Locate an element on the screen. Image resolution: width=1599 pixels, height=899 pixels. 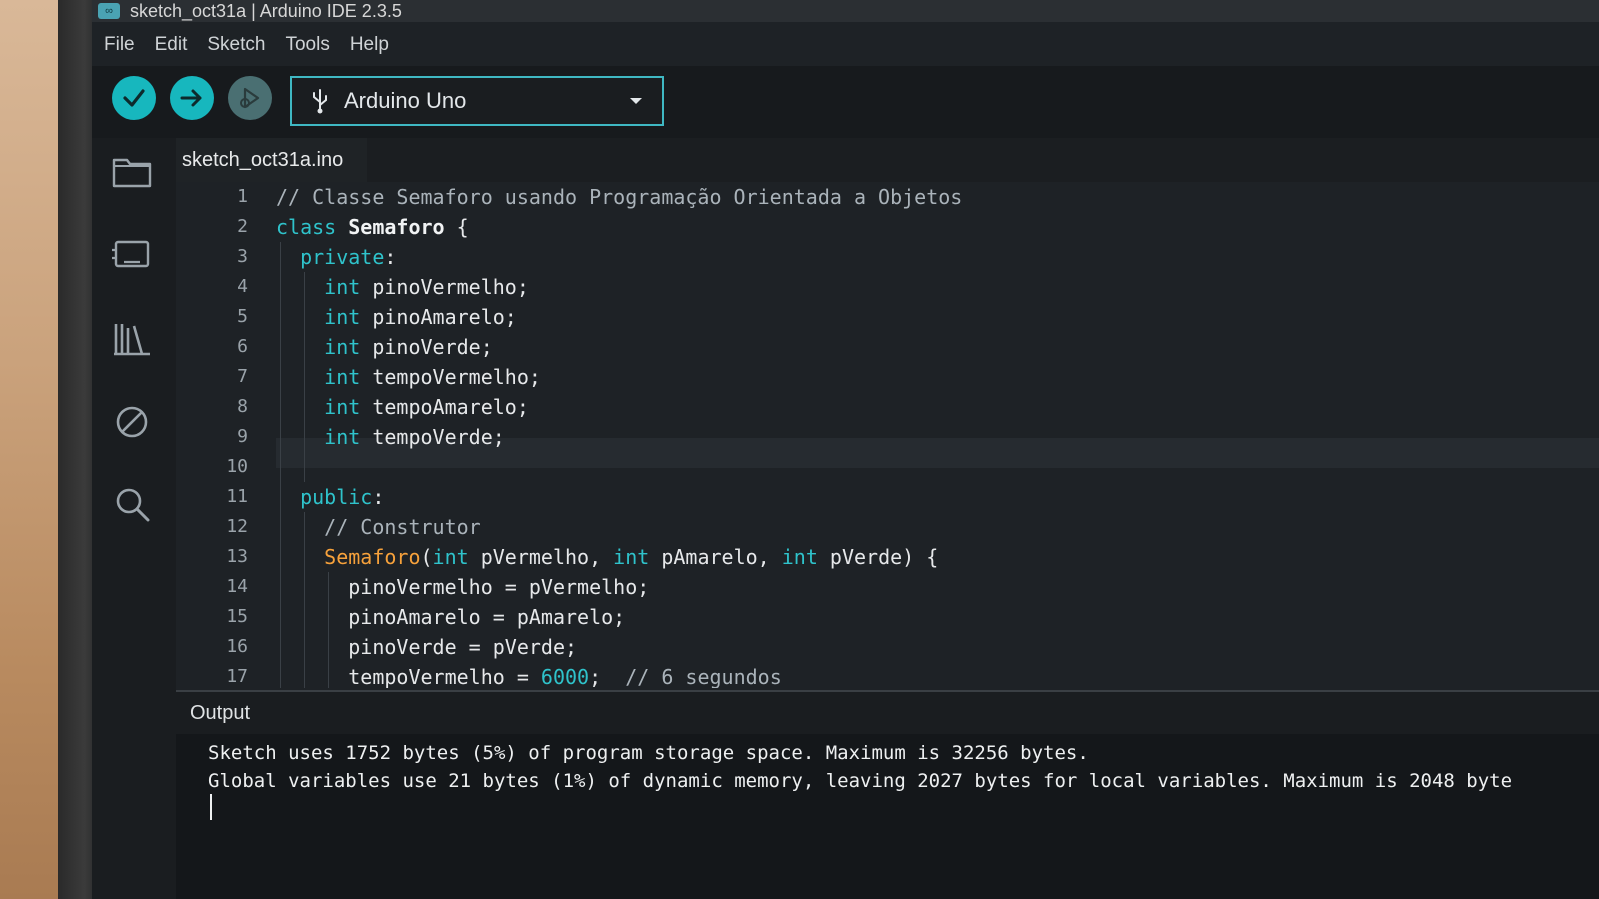
code-line: pinoVermelho = pVermelho; is located at coordinates (463, 587).